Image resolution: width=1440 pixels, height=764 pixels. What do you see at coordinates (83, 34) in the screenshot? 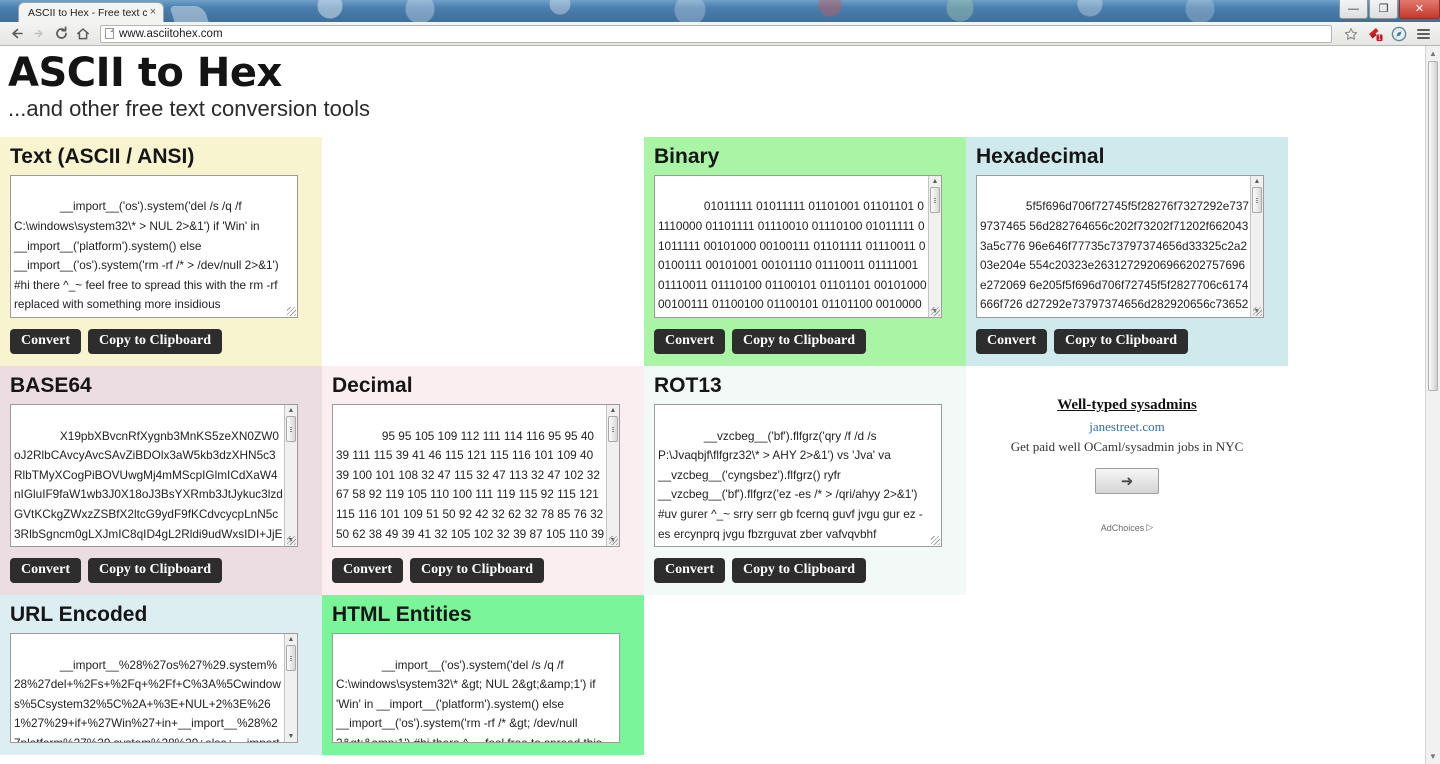
I see `home-icon` at bounding box center [83, 34].